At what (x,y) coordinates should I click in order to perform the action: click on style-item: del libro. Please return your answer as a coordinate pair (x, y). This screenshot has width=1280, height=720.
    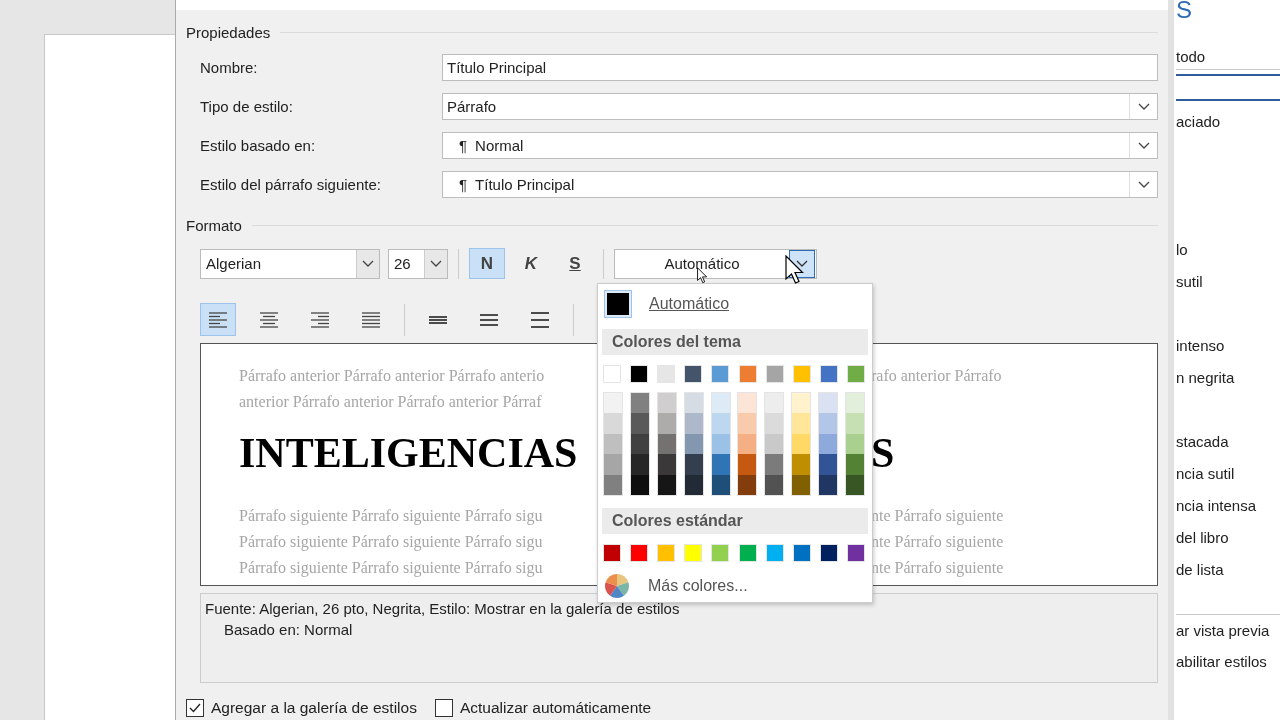
    Looking at the image, I should click on (1228, 538).